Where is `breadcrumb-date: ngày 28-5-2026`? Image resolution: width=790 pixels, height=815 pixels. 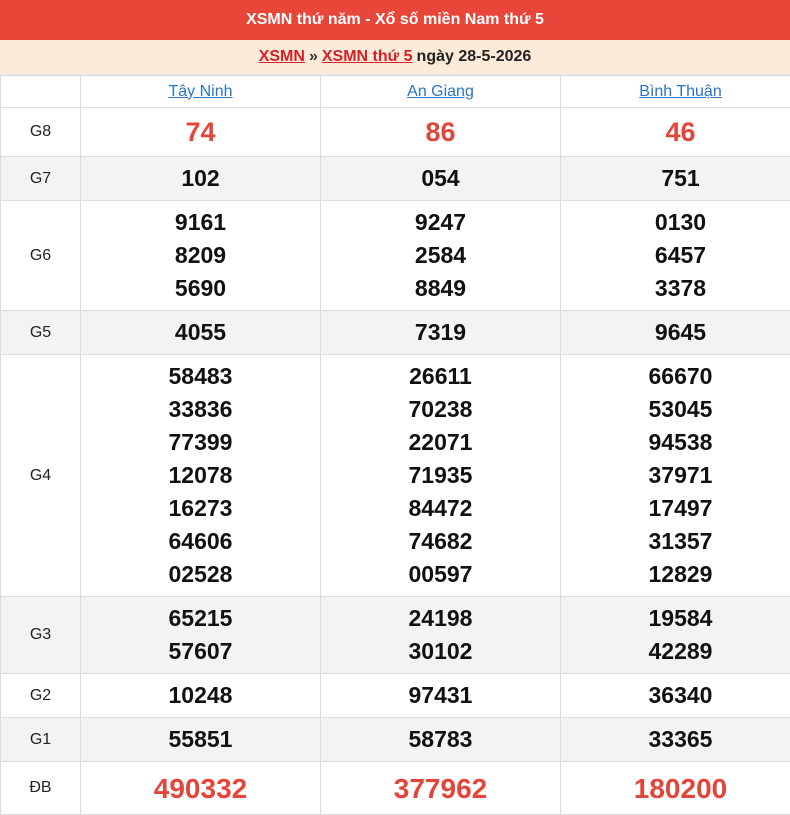 breadcrumb-date: ngày 28-5-2026 is located at coordinates (474, 57).